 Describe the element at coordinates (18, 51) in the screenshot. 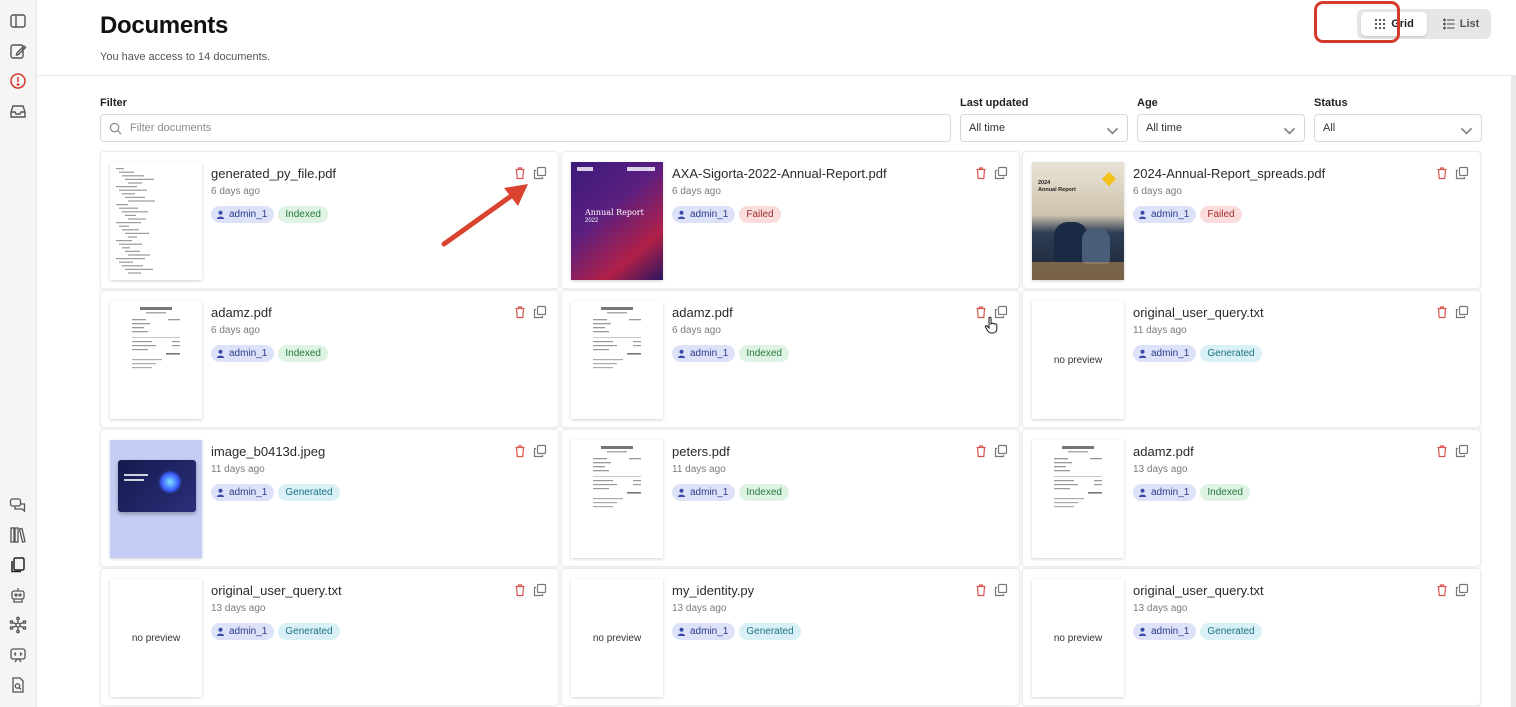

I see `edit-icon` at that location.